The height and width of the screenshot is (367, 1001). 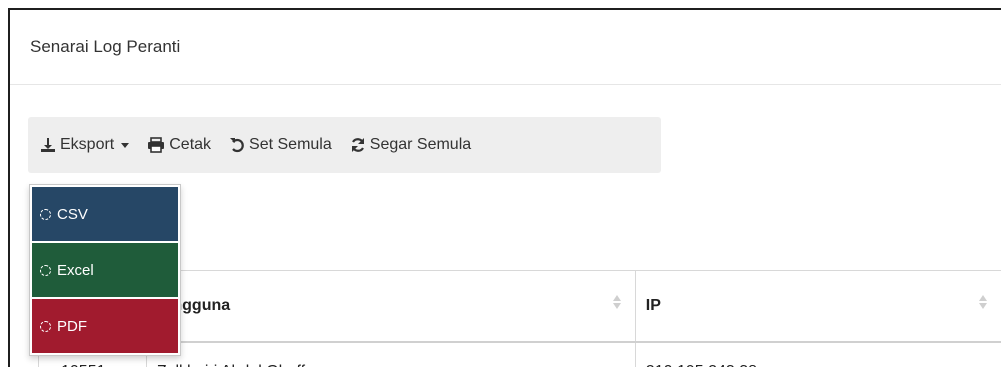 I want to click on table-toolbar: Eksport Cetak Set Semula Segar Semula, so click(x=344, y=145).